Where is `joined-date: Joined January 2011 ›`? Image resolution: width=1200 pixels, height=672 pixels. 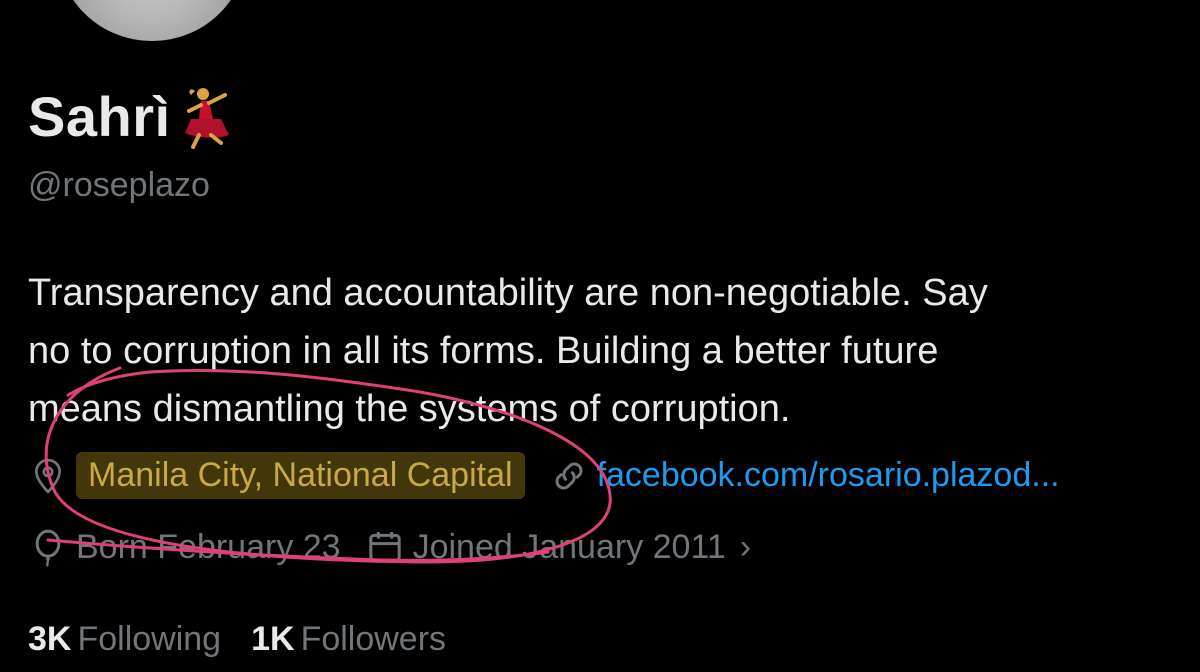
joined-date: Joined January 2011 › is located at coordinates (558, 547).